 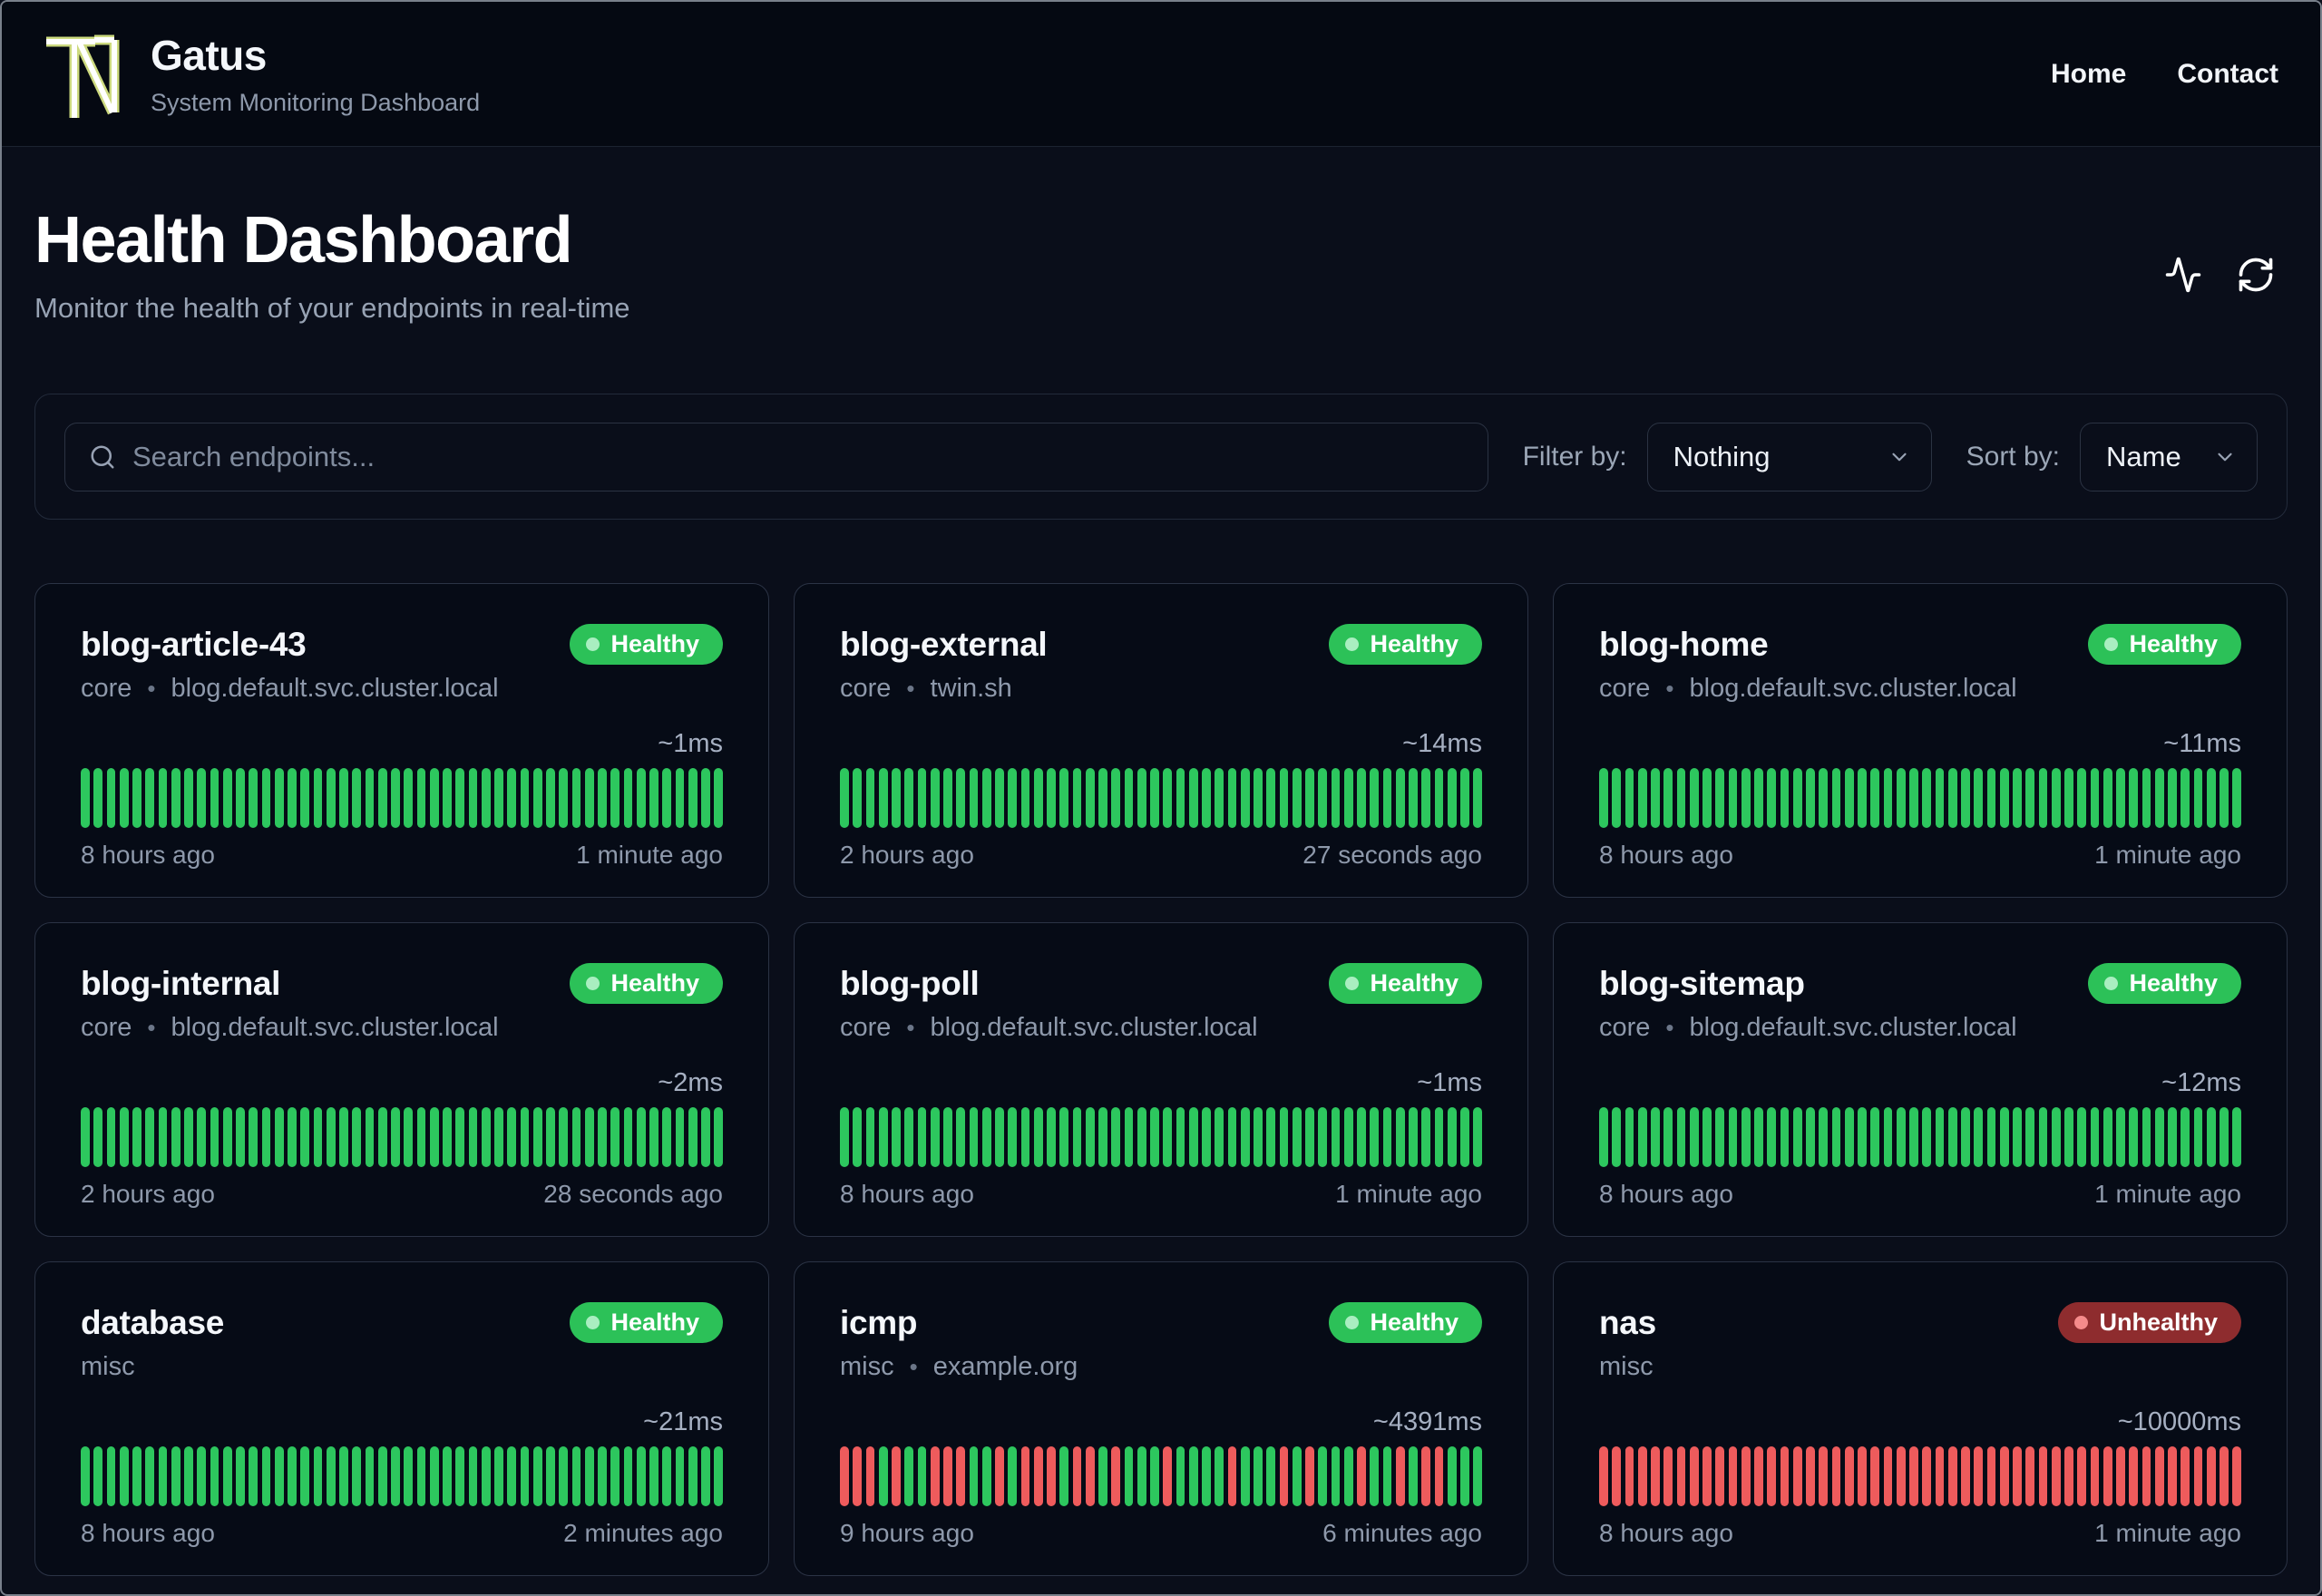 I want to click on status-label: Unhealthy, so click(x=2158, y=1322).